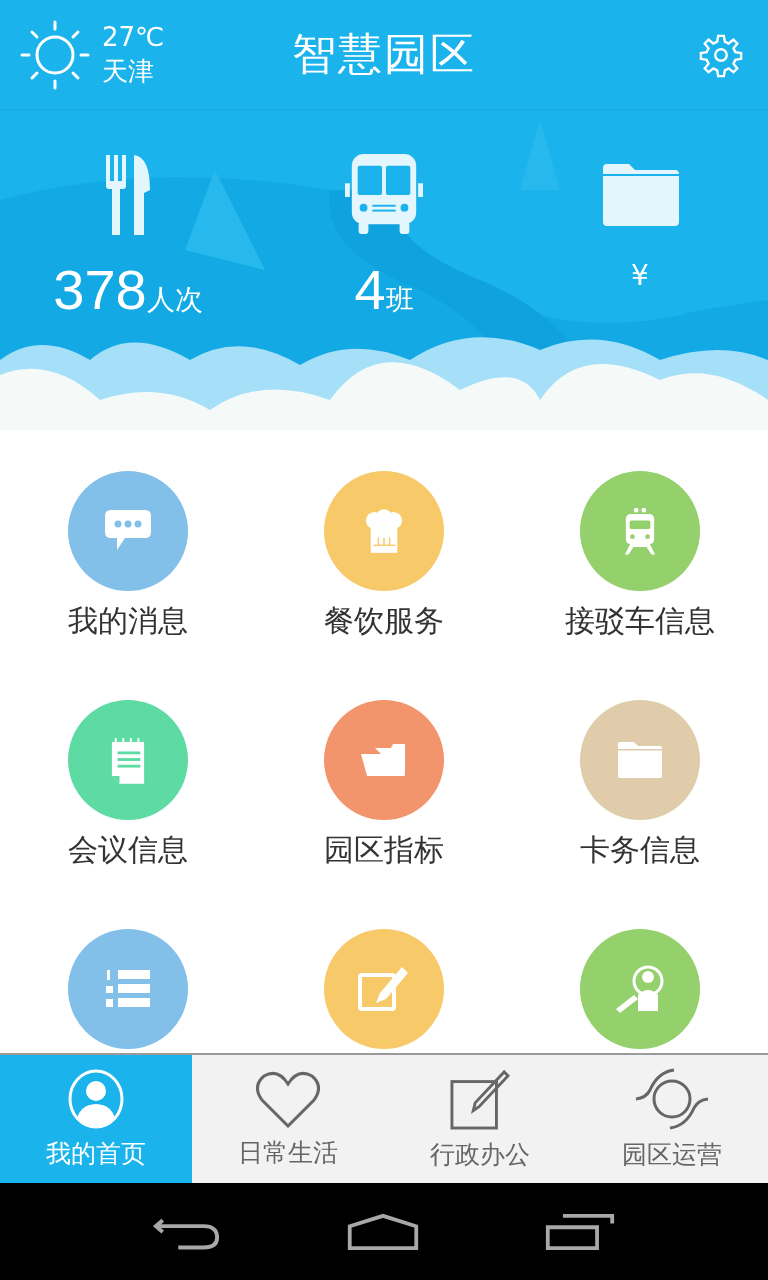 This screenshot has width=768, height=1280. I want to click on user-avatar-icon, so click(96, 1098).